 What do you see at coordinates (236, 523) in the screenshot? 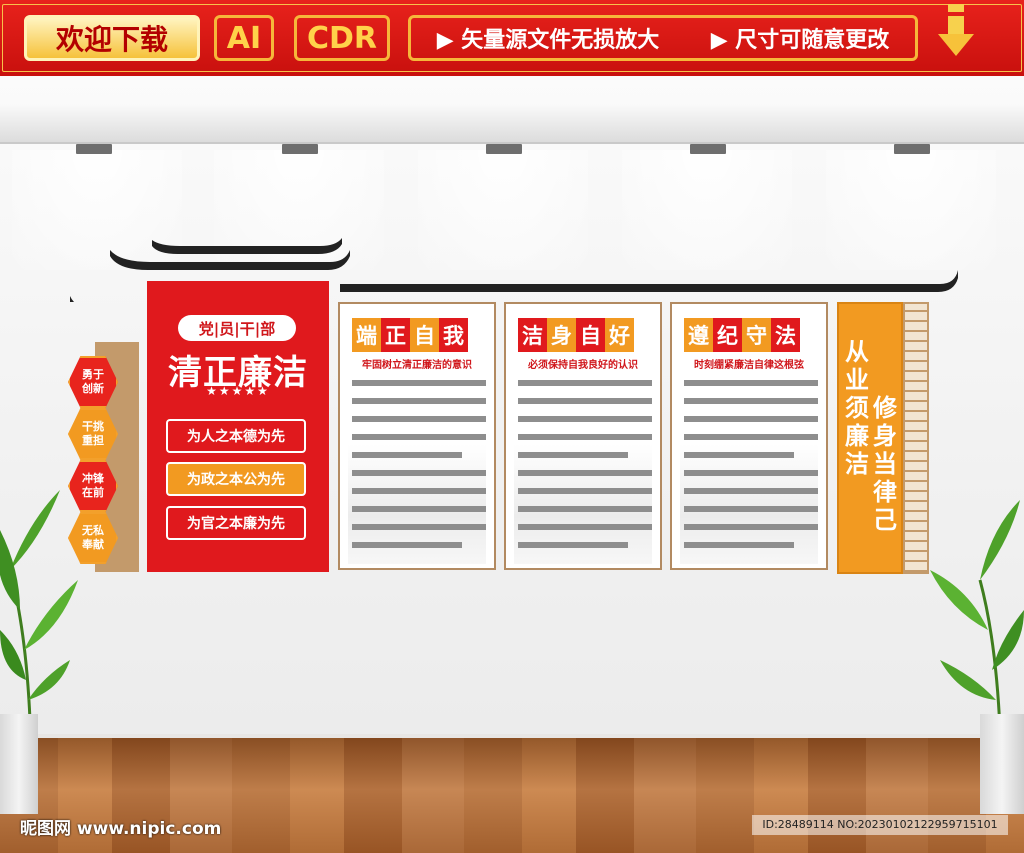
I see `slogan-3: 为官之本廉为先` at bounding box center [236, 523].